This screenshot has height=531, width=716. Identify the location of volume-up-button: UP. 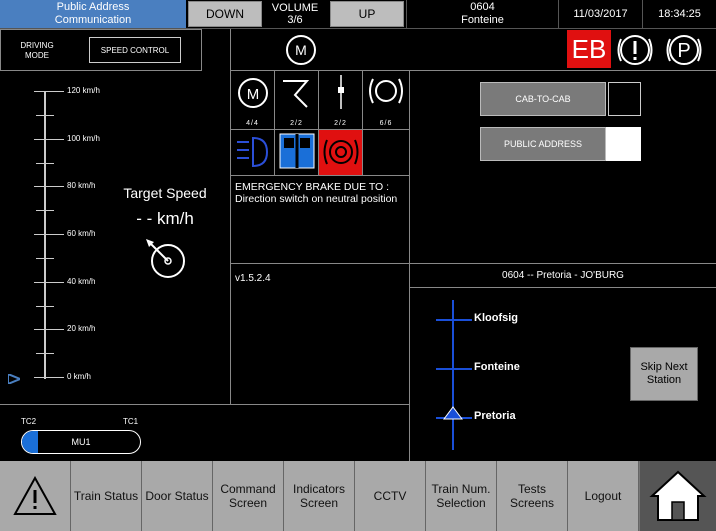
(367, 14).